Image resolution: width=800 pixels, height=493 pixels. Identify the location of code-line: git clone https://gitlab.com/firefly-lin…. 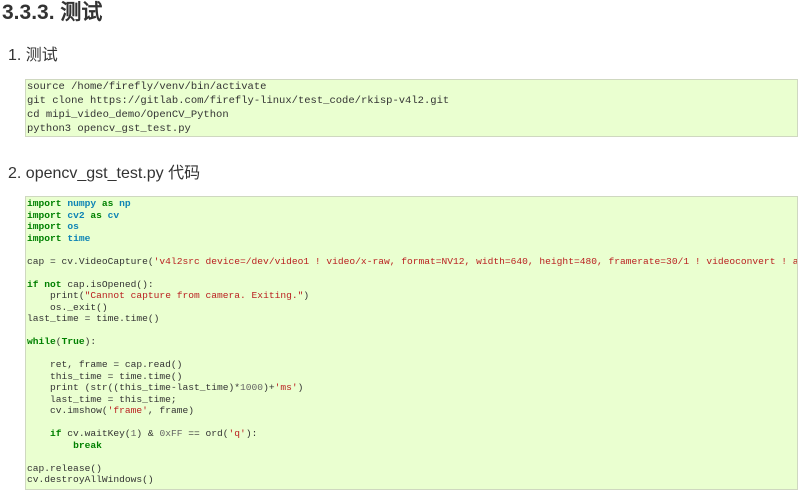
(238, 100).